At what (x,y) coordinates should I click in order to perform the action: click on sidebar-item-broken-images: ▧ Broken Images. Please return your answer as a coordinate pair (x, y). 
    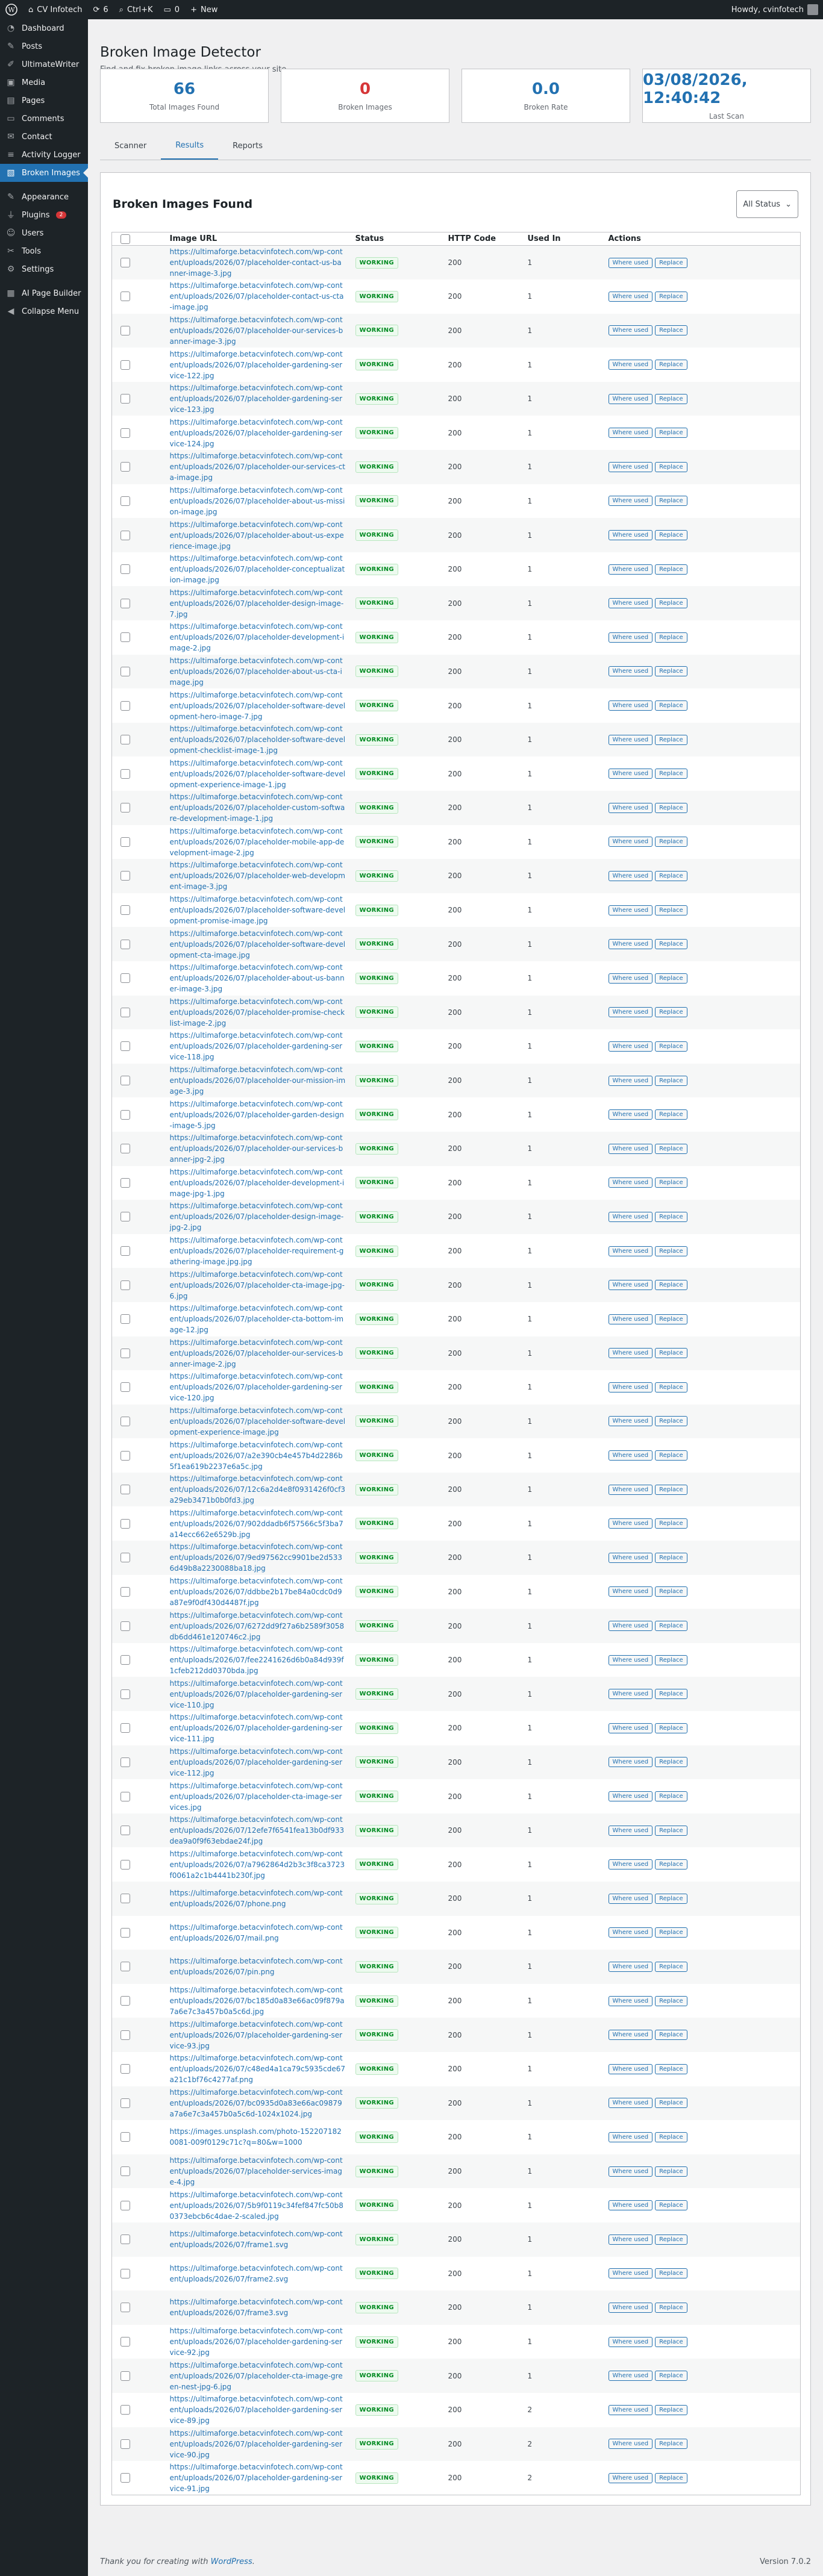
    Looking at the image, I should click on (44, 173).